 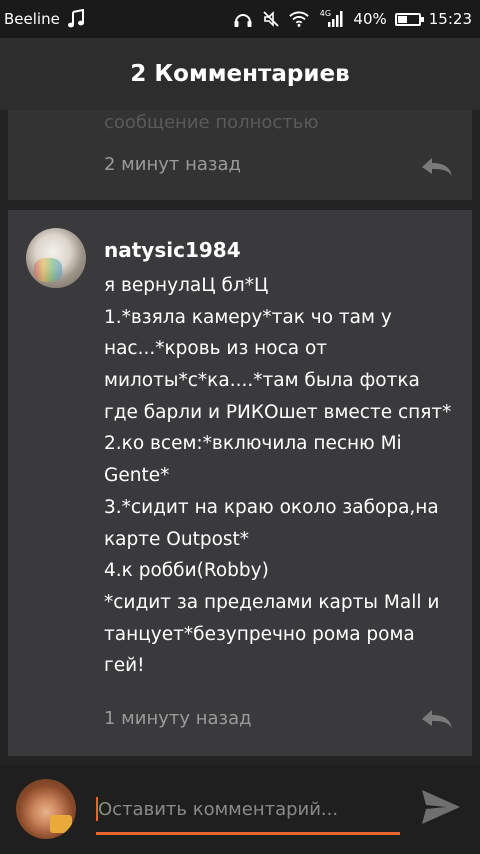 I want to click on send-icon, so click(x=441, y=809).